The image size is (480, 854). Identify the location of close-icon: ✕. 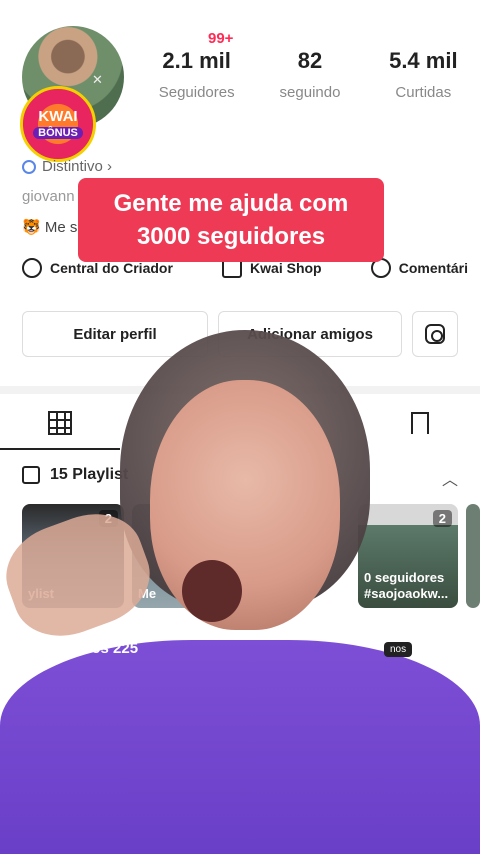
(97, 80).